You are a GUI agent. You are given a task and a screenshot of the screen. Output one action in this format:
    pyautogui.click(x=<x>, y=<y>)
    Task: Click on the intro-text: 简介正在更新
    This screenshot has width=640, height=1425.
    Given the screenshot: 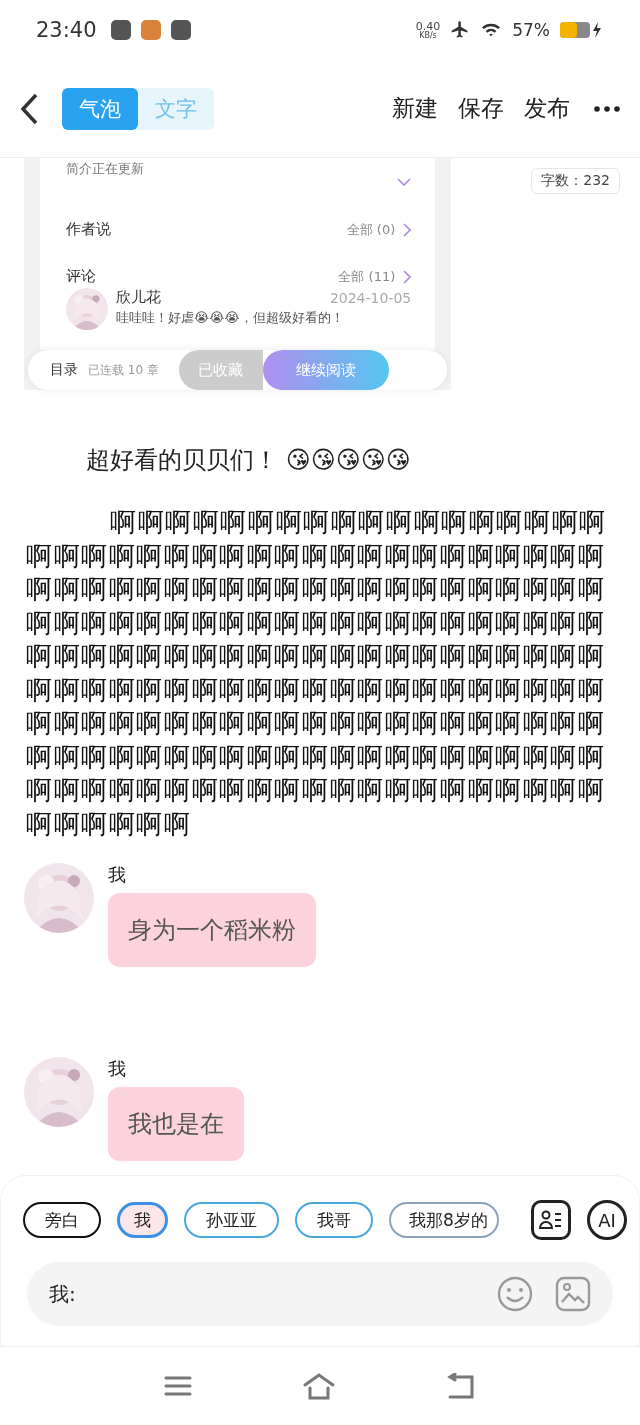 What is the action you would take?
    pyautogui.click(x=105, y=169)
    